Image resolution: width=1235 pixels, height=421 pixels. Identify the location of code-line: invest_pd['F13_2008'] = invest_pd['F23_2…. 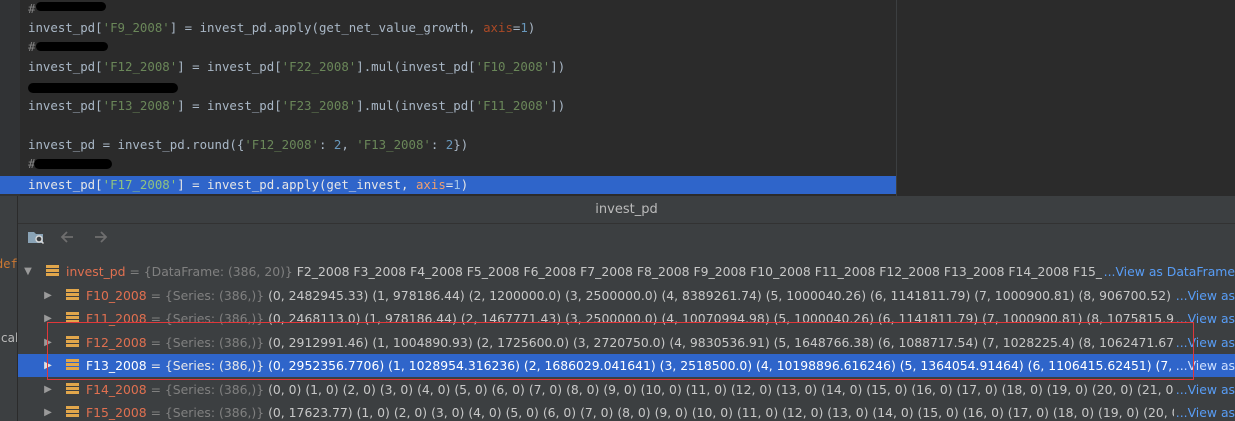
(296, 106).